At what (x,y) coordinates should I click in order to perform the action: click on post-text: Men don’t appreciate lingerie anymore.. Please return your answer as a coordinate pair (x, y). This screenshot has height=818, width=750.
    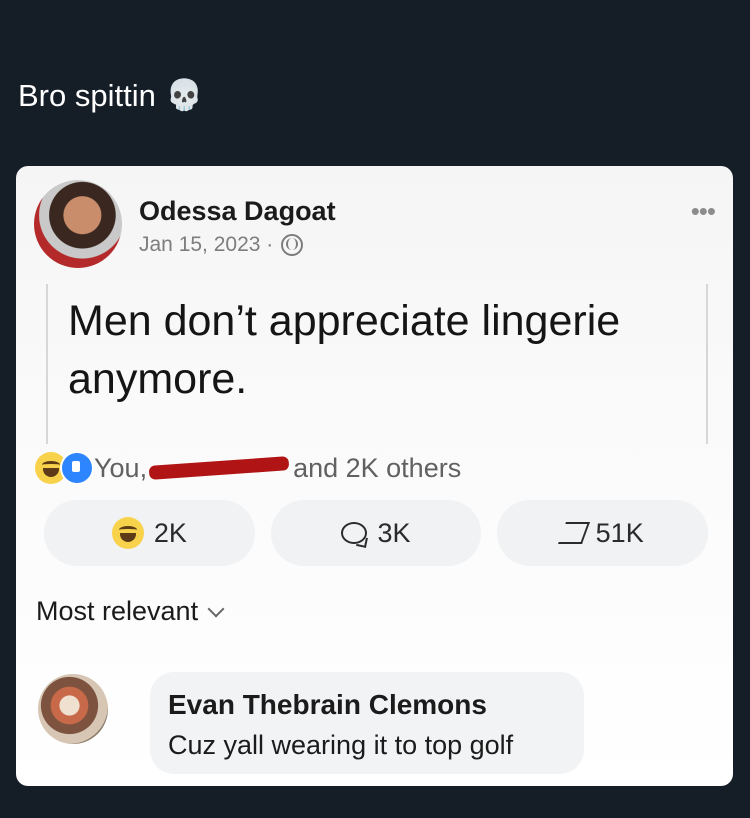
    Looking at the image, I should click on (344, 350).